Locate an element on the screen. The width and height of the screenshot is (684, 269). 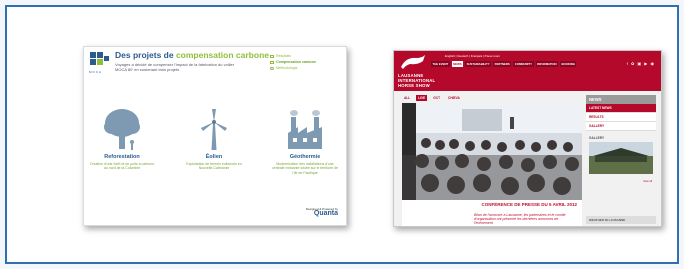
quanta-footer: Designed & Powered by Quanta is located at coordinates (322, 212).